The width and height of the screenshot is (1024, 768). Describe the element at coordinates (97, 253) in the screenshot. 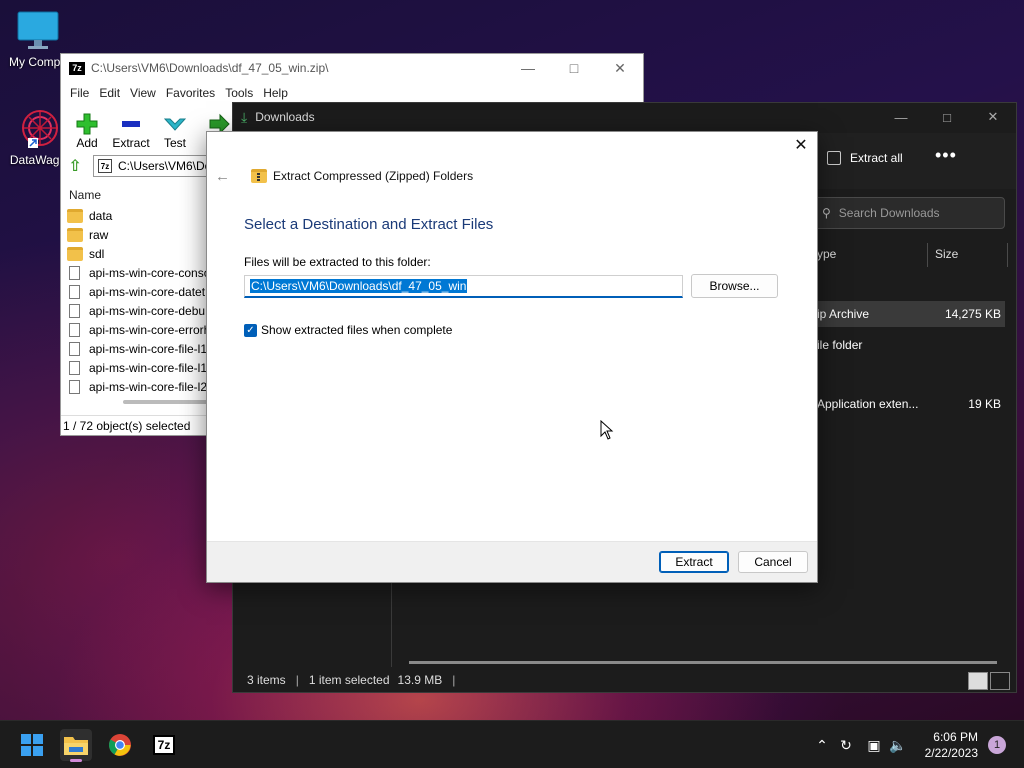

I see `list-item-label: sdl` at that location.